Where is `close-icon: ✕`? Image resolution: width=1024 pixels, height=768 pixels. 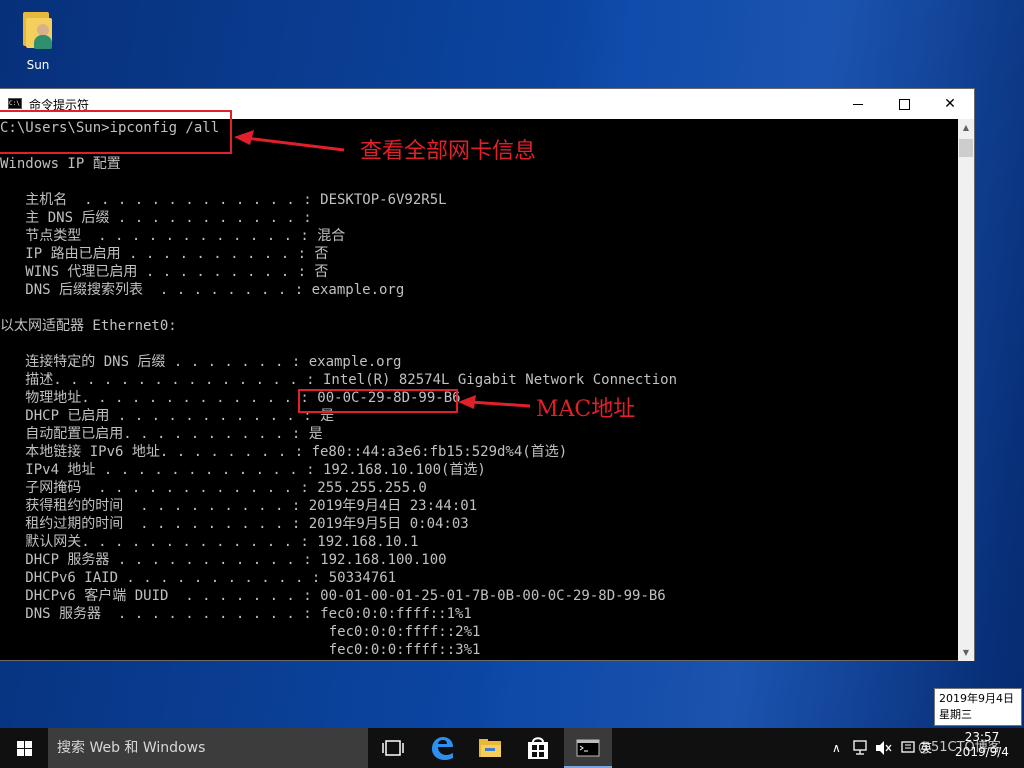
close-icon: ✕ is located at coordinates (950, 104).